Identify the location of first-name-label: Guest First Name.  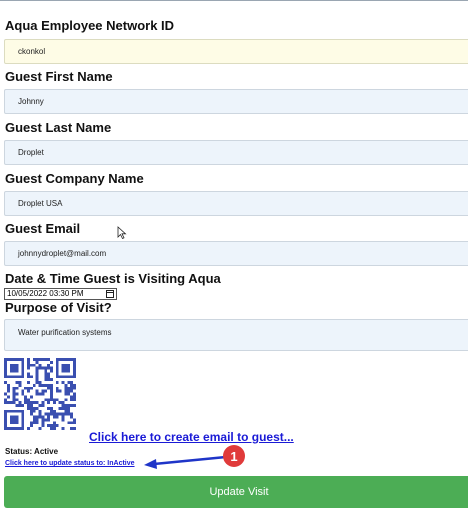
(59, 76).